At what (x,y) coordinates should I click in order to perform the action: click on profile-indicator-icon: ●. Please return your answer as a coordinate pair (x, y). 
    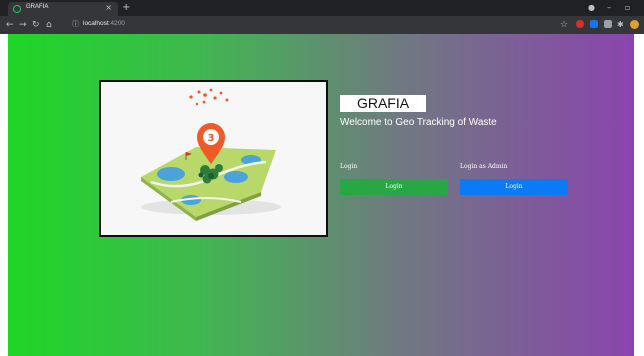
    Looking at the image, I should click on (591, 8).